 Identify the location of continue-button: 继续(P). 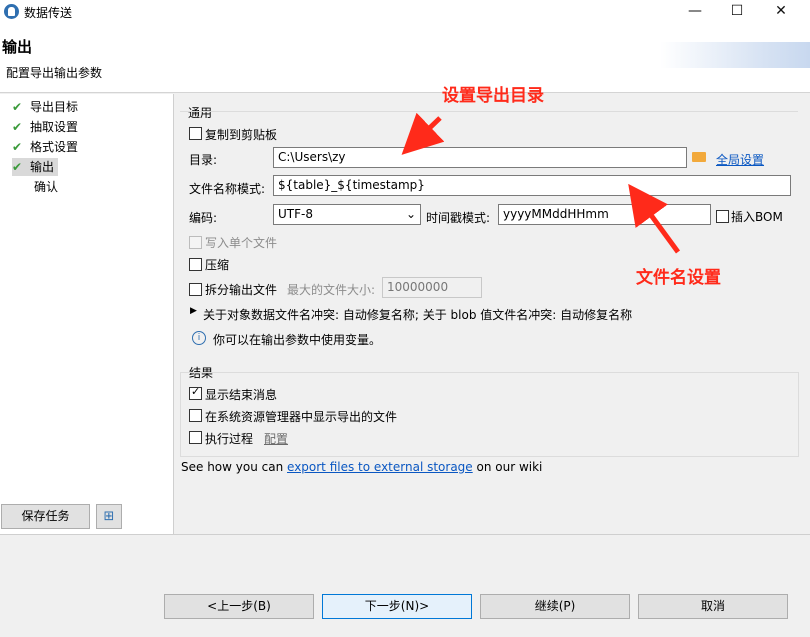
(555, 606).